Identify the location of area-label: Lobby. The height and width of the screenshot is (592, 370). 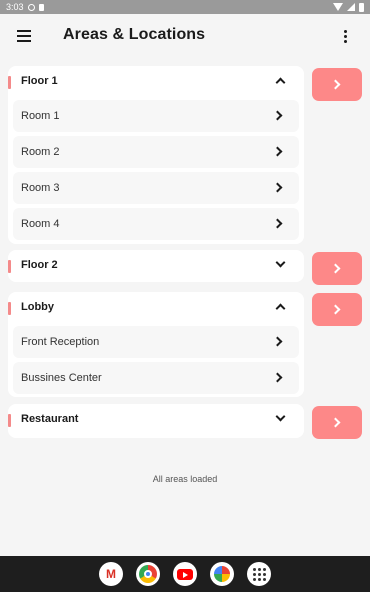
(37, 307).